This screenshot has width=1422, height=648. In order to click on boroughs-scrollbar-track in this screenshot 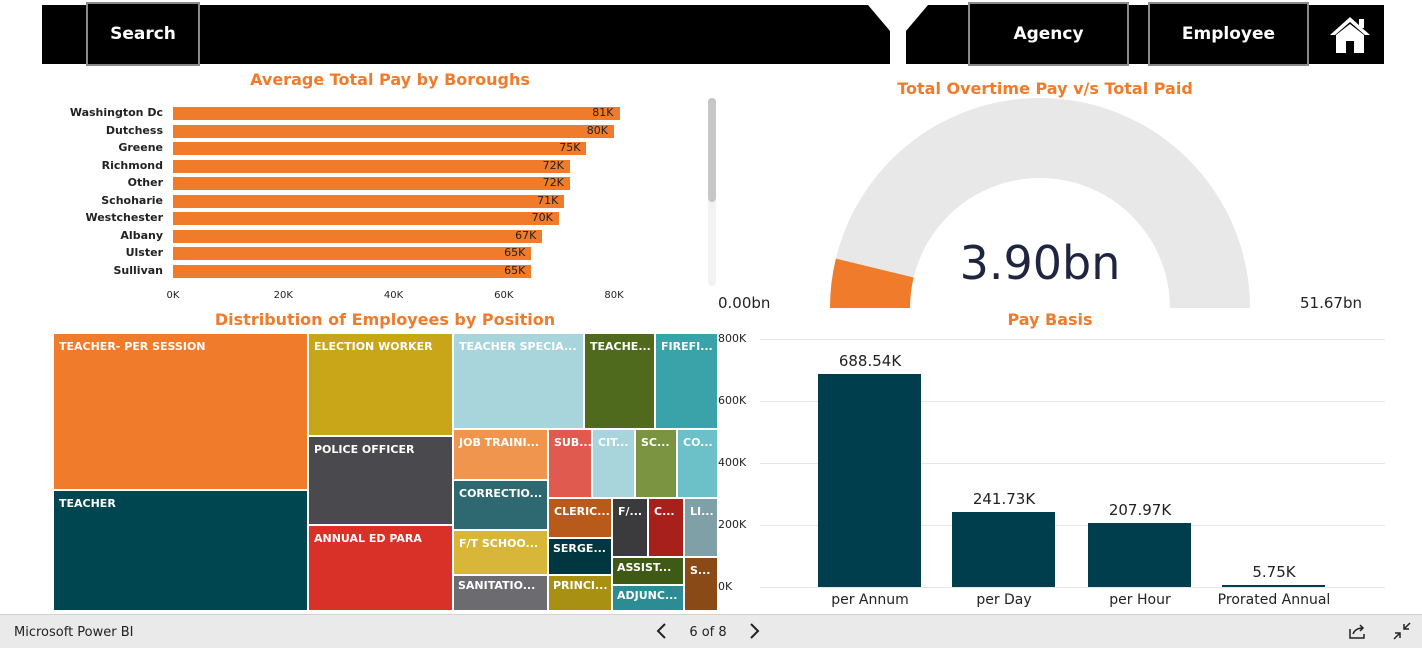, I will do `click(712, 192)`.